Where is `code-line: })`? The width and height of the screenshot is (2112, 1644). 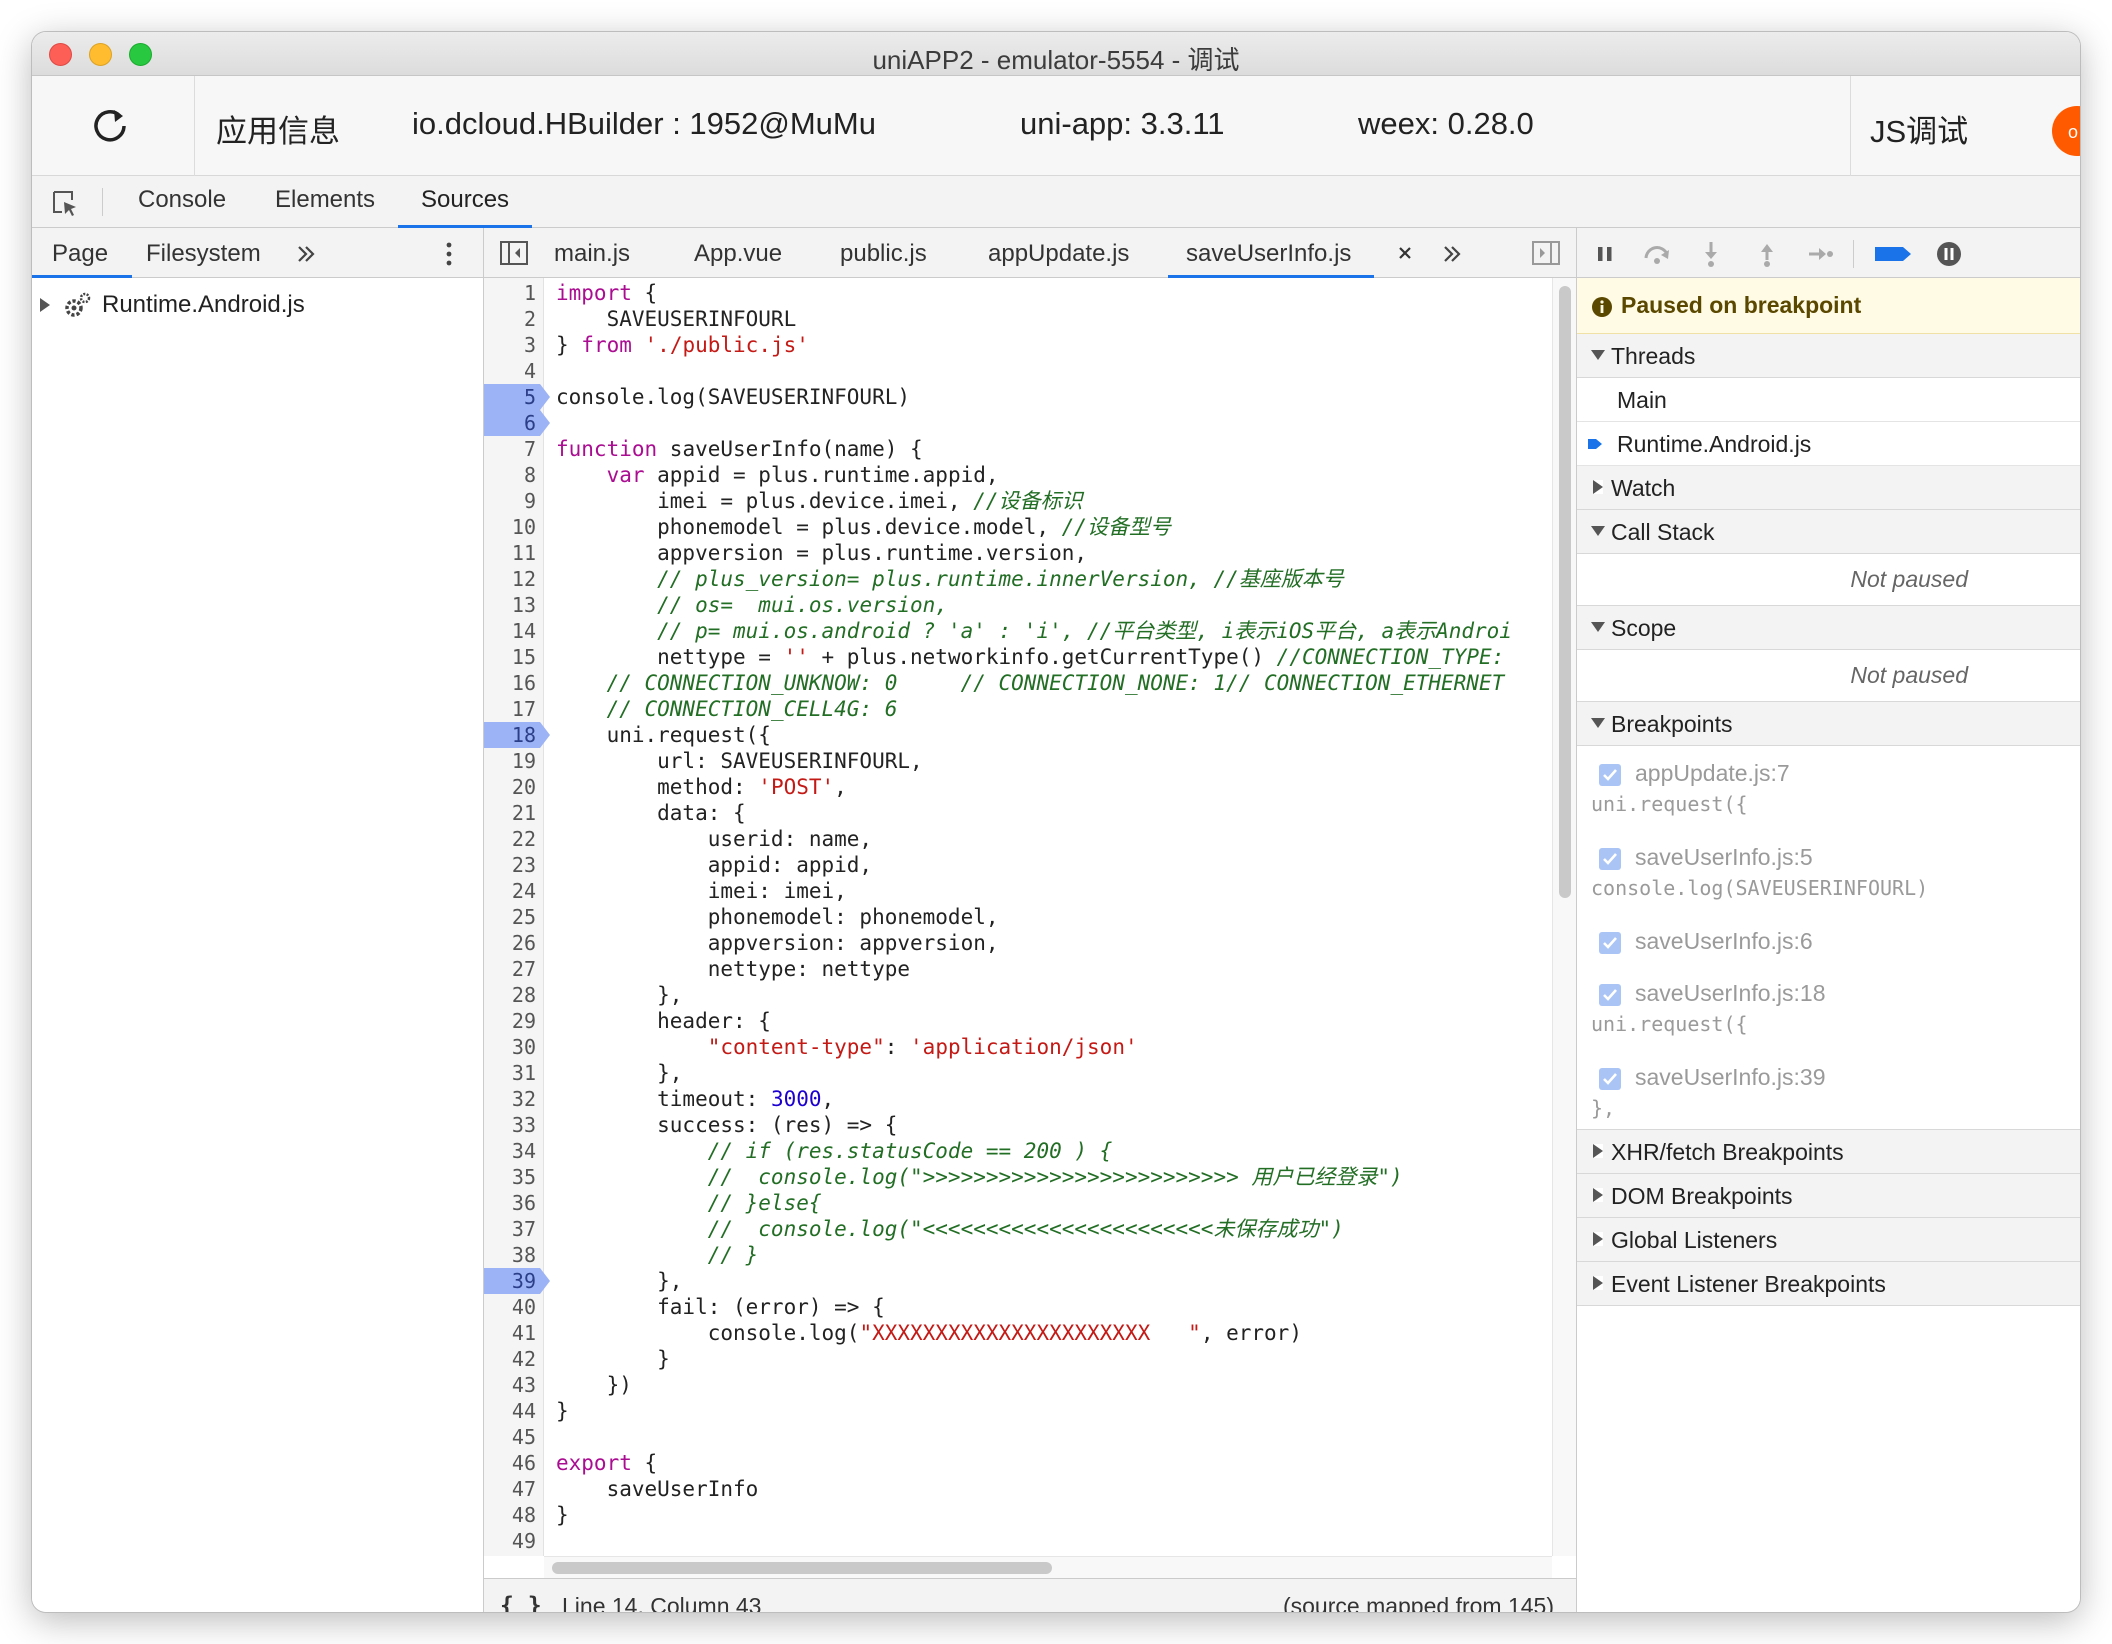
code-line: }) is located at coordinates (594, 1385).